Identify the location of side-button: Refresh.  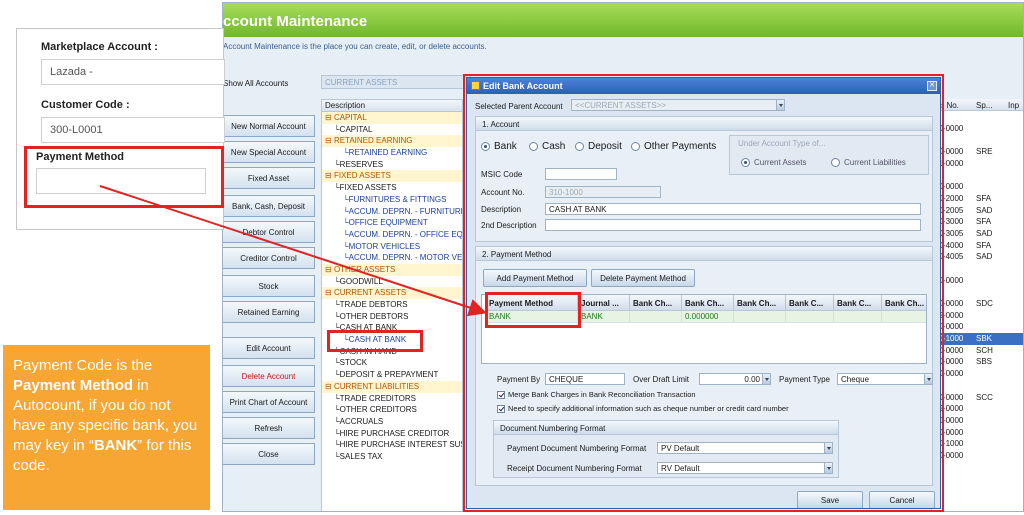
(269, 428).